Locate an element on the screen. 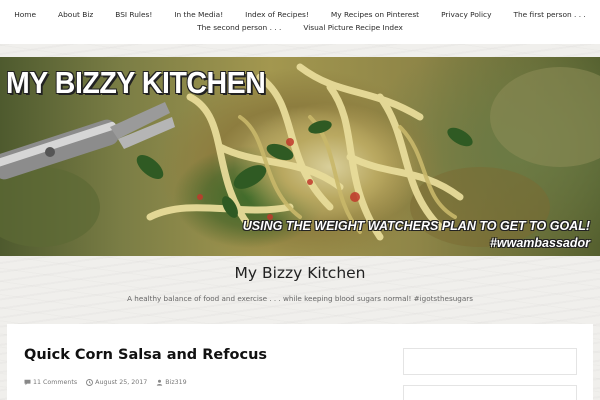  post-comments-label: 11 Comments is located at coordinates (55, 382).